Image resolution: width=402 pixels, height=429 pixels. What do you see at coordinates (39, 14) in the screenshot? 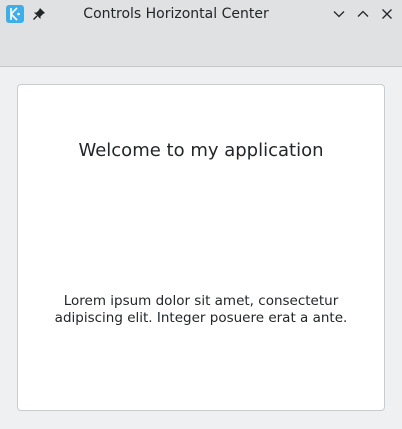
I see `pin-icon` at bounding box center [39, 14].